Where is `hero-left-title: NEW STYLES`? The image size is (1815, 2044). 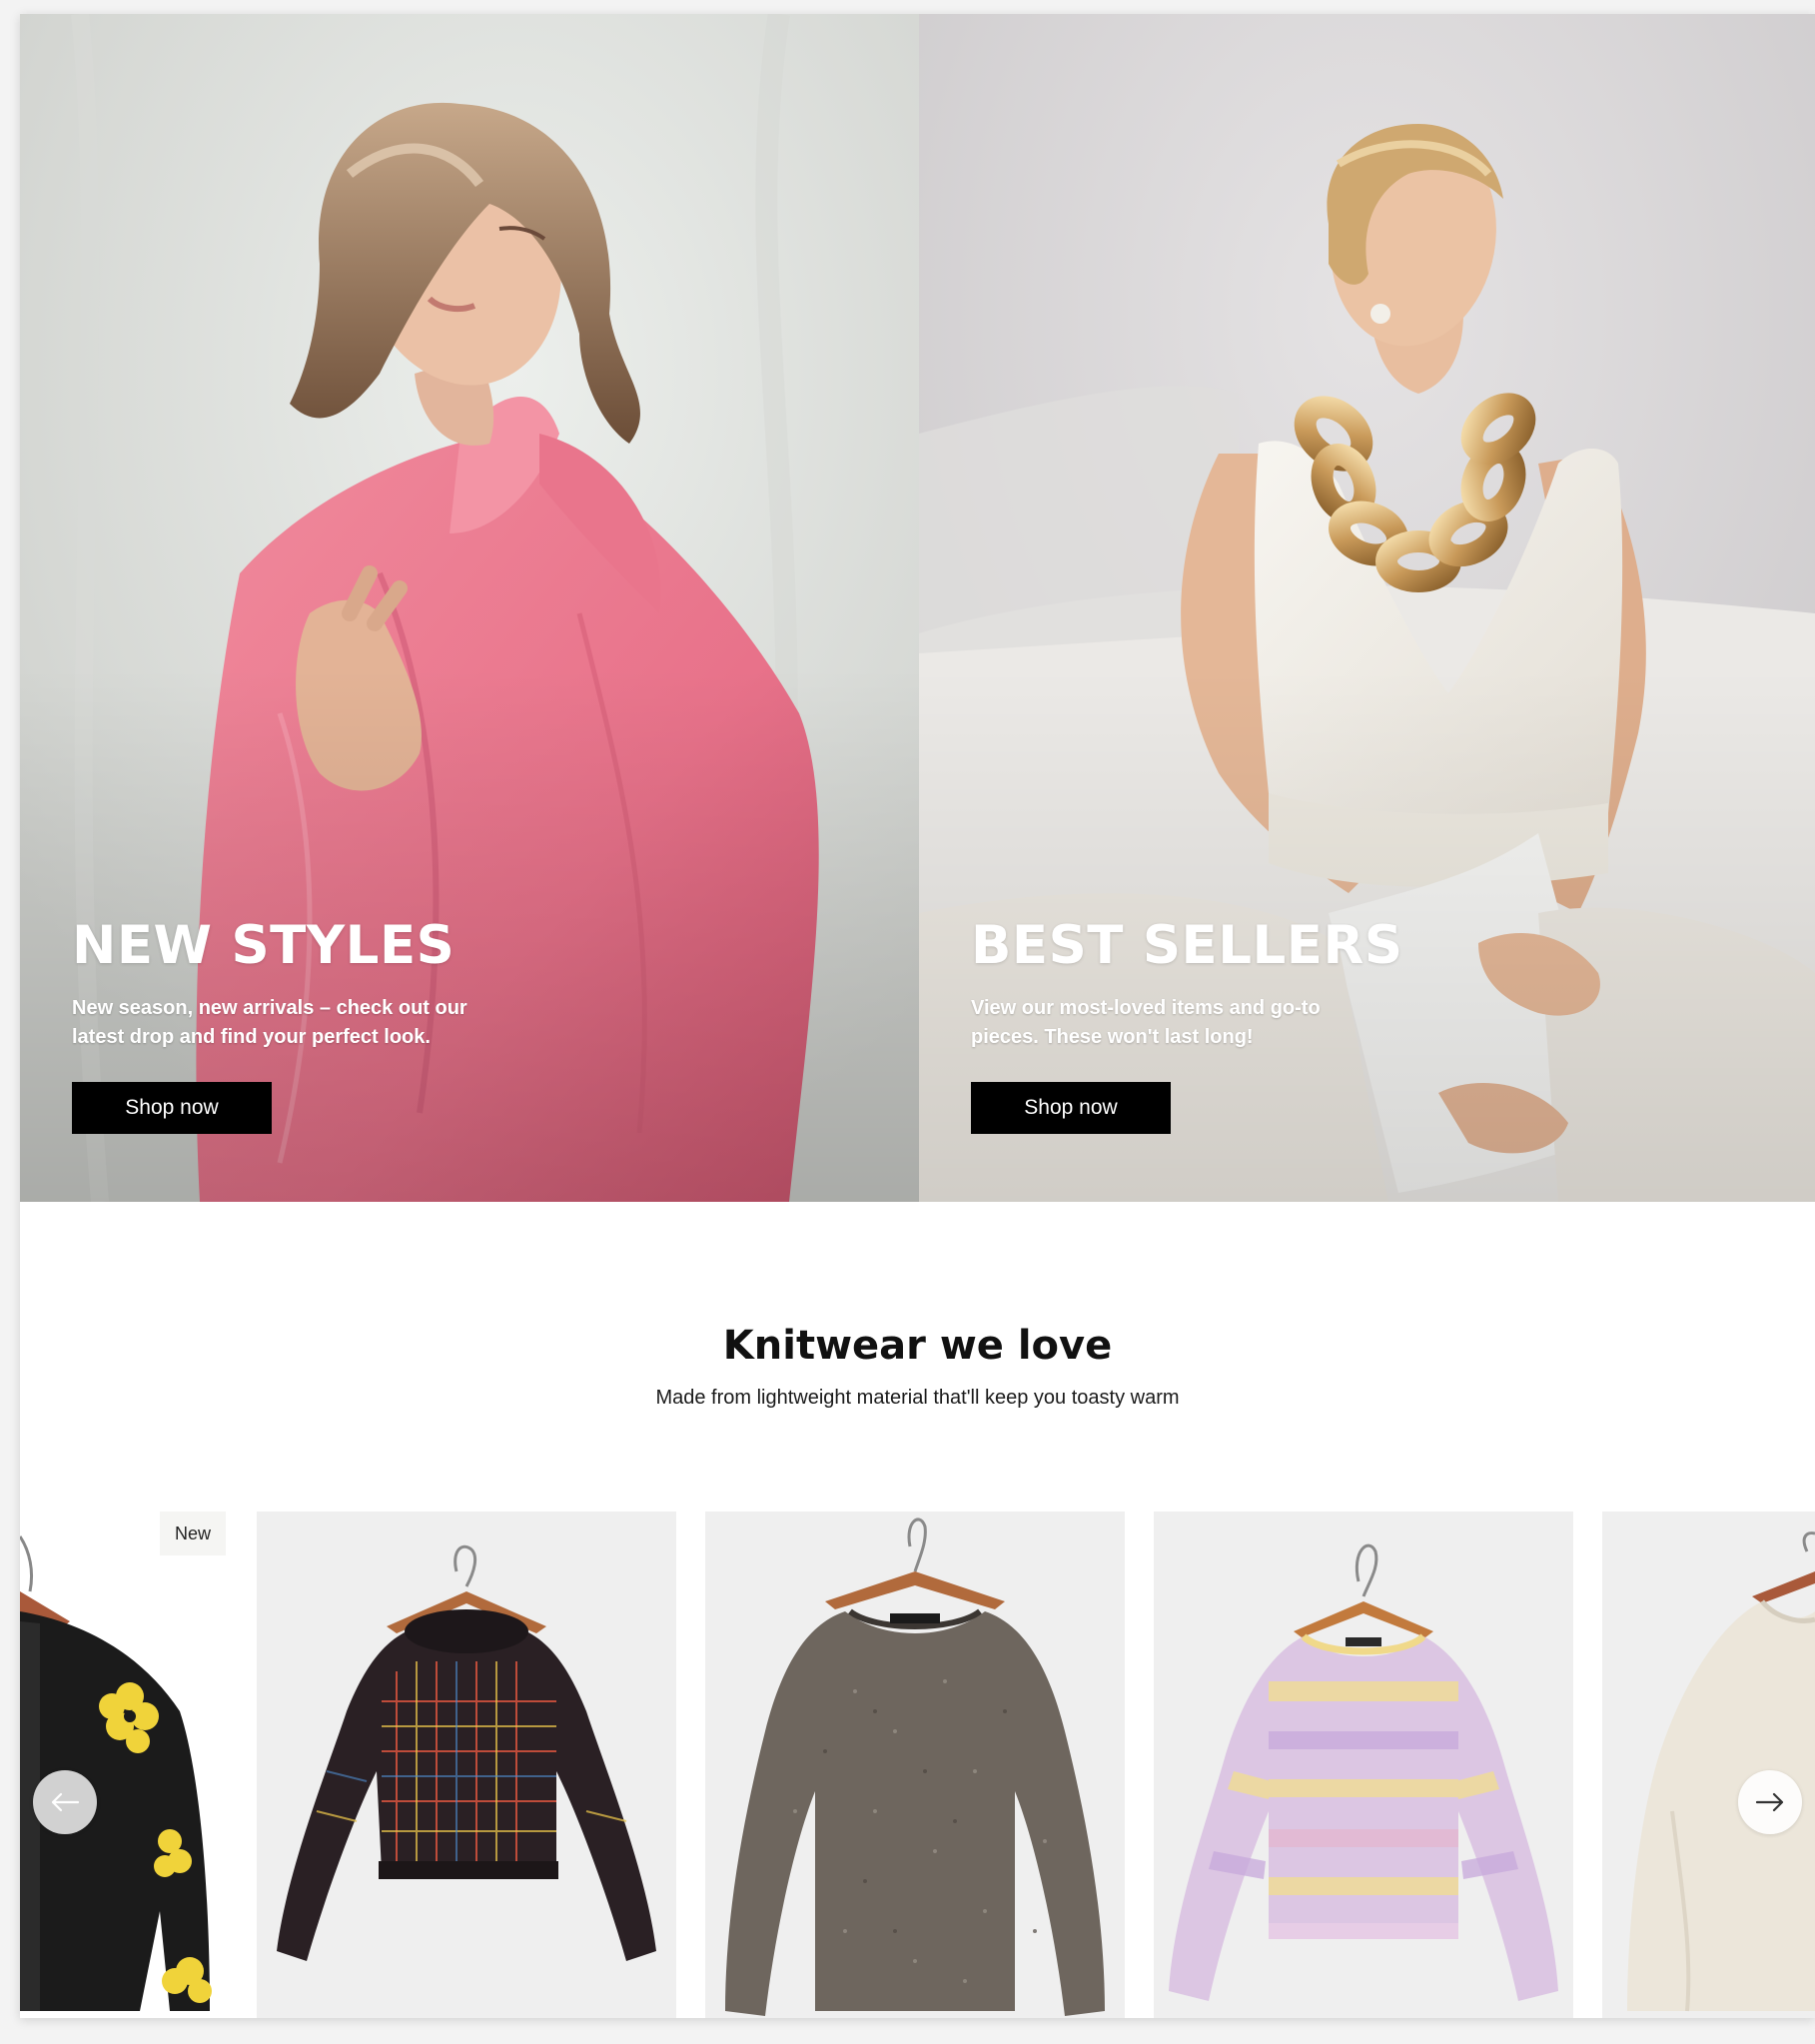
hero-left-title: NEW STYLES is located at coordinates (263, 945).